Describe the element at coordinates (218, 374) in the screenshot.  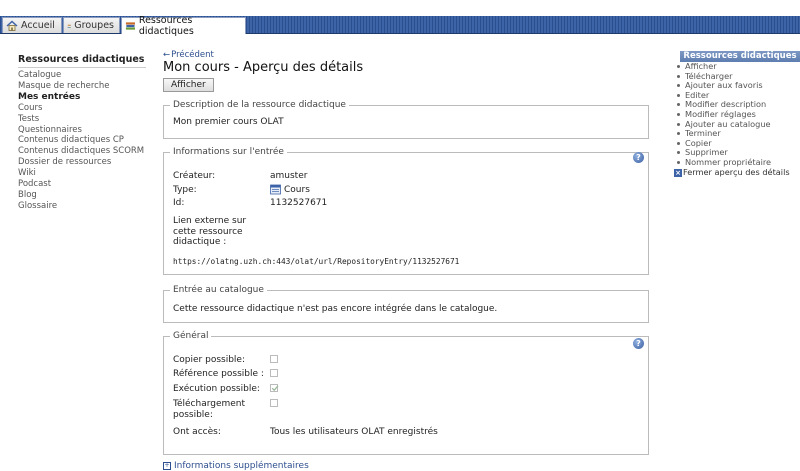
I see `reference-label: Référence possible :` at that location.